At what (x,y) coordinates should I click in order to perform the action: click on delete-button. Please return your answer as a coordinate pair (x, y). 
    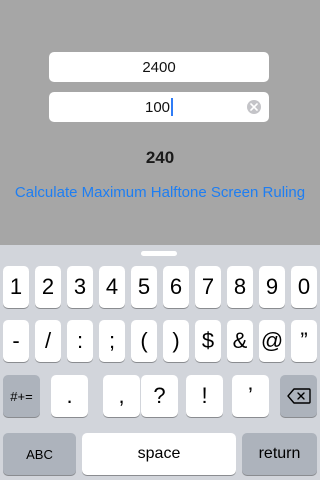
    Looking at the image, I should click on (298, 396).